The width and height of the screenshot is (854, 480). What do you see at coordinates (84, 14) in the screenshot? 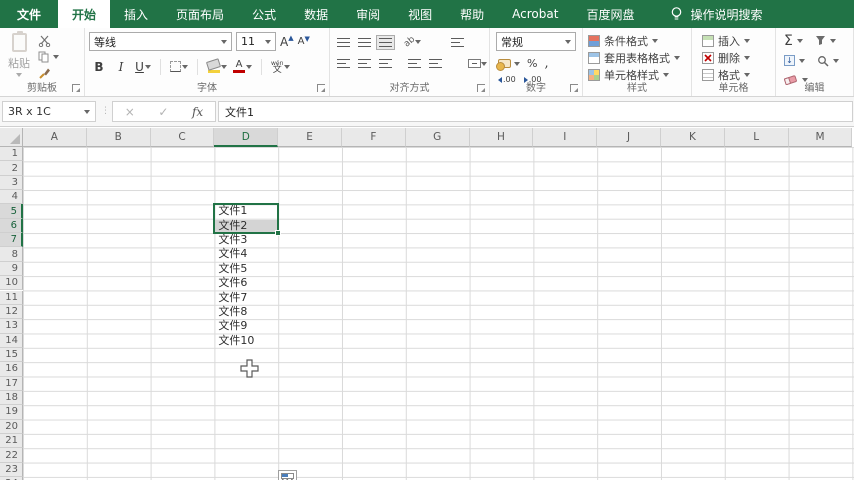
I see `tab-home: 开始` at bounding box center [84, 14].